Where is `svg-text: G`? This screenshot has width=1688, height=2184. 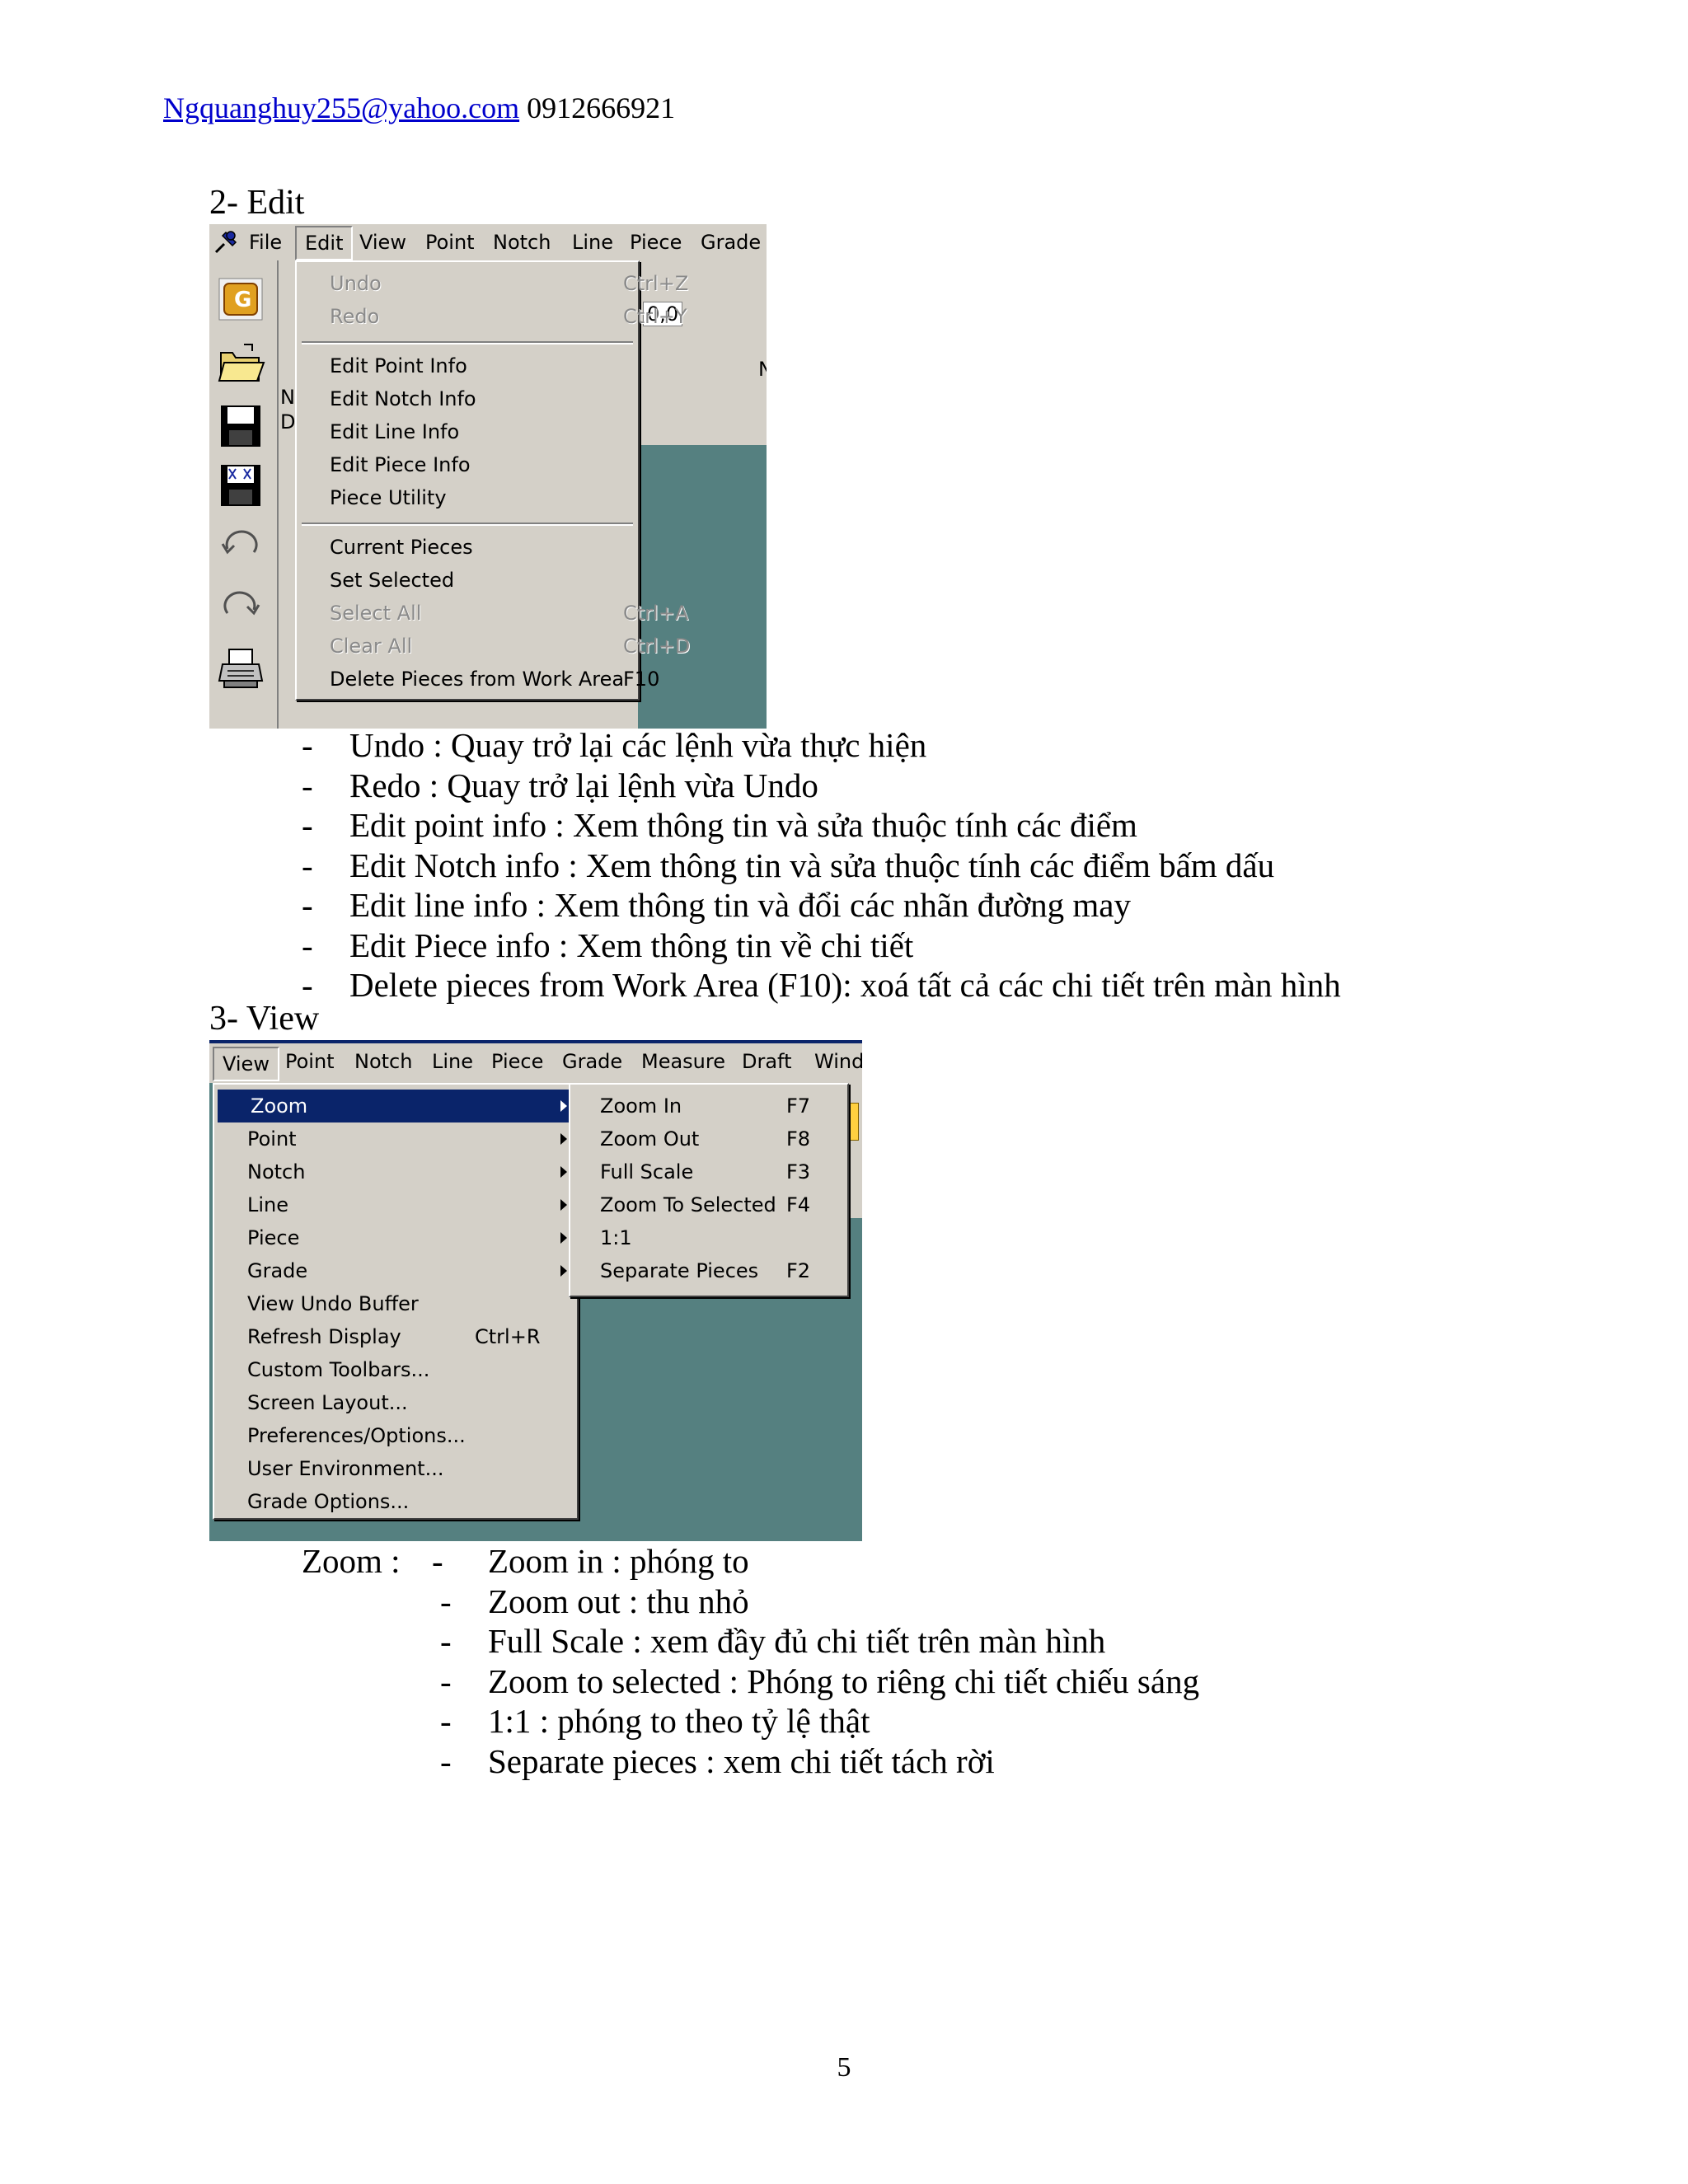 svg-text: G is located at coordinates (243, 300).